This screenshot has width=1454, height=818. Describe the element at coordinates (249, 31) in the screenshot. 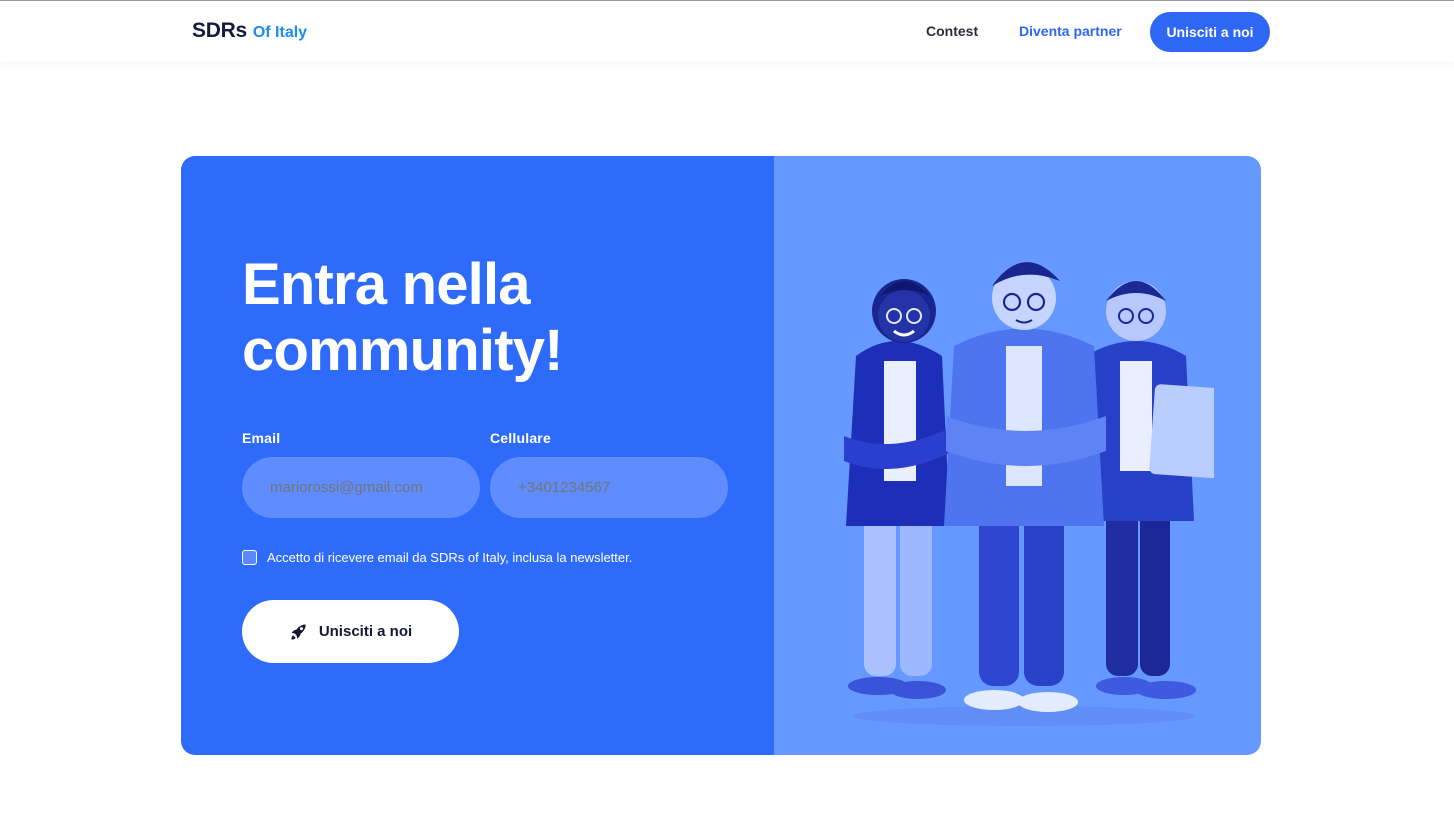

I see `site-logo: SDRs Of Italy` at that location.